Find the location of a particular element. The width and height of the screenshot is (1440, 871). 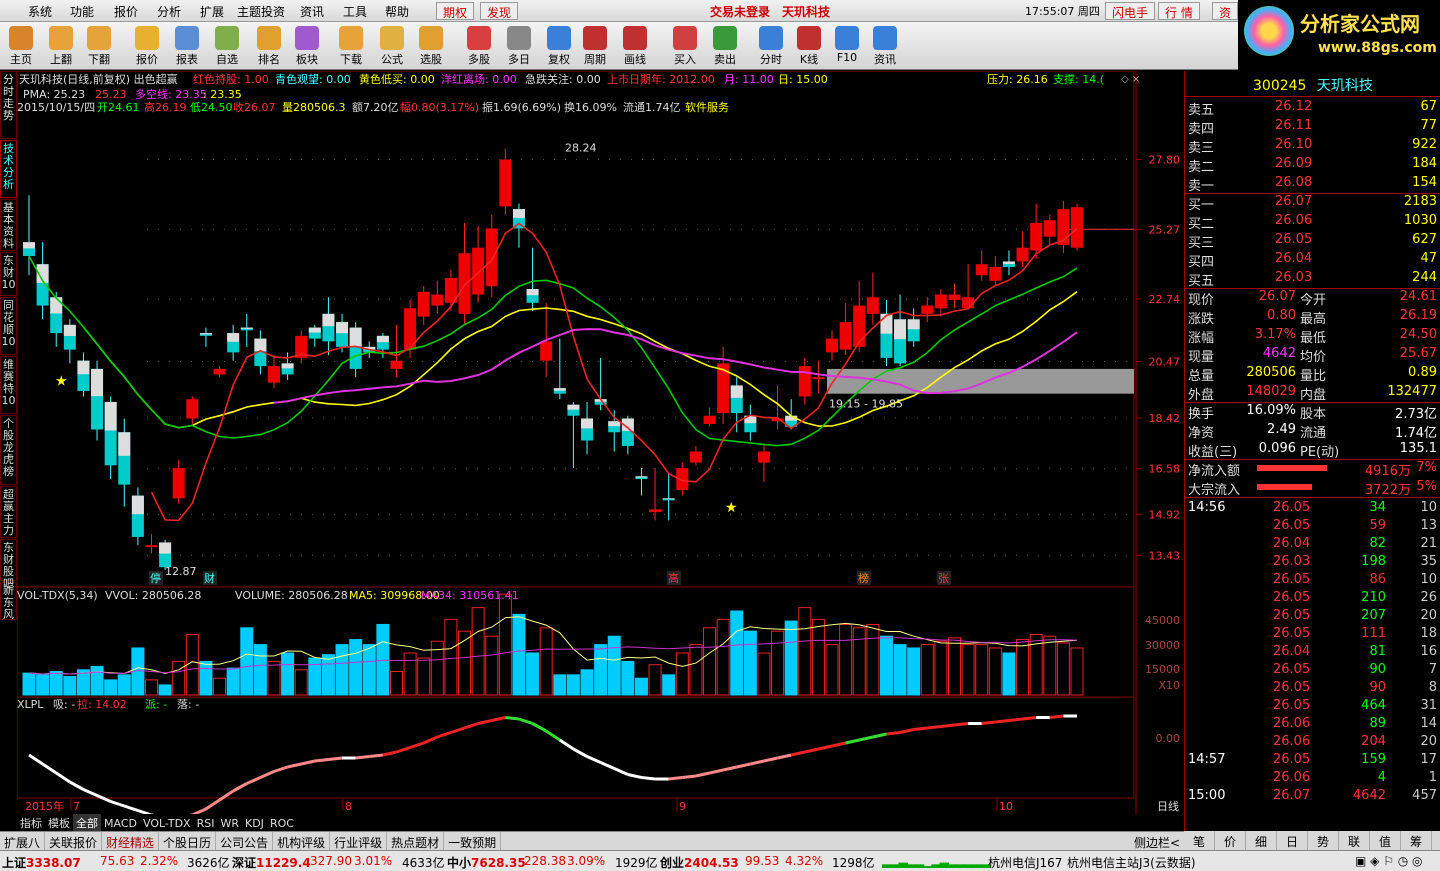

bid-price: 26.03 is located at coordinates (1294, 277).